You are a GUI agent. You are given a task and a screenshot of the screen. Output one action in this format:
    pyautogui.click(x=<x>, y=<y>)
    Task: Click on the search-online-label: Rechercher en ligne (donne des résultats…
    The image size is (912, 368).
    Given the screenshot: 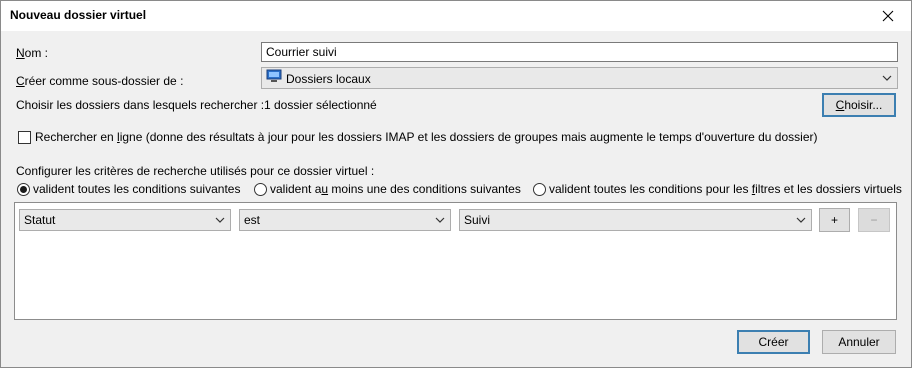 What is the action you would take?
    pyautogui.click(x=426, y=137)
    